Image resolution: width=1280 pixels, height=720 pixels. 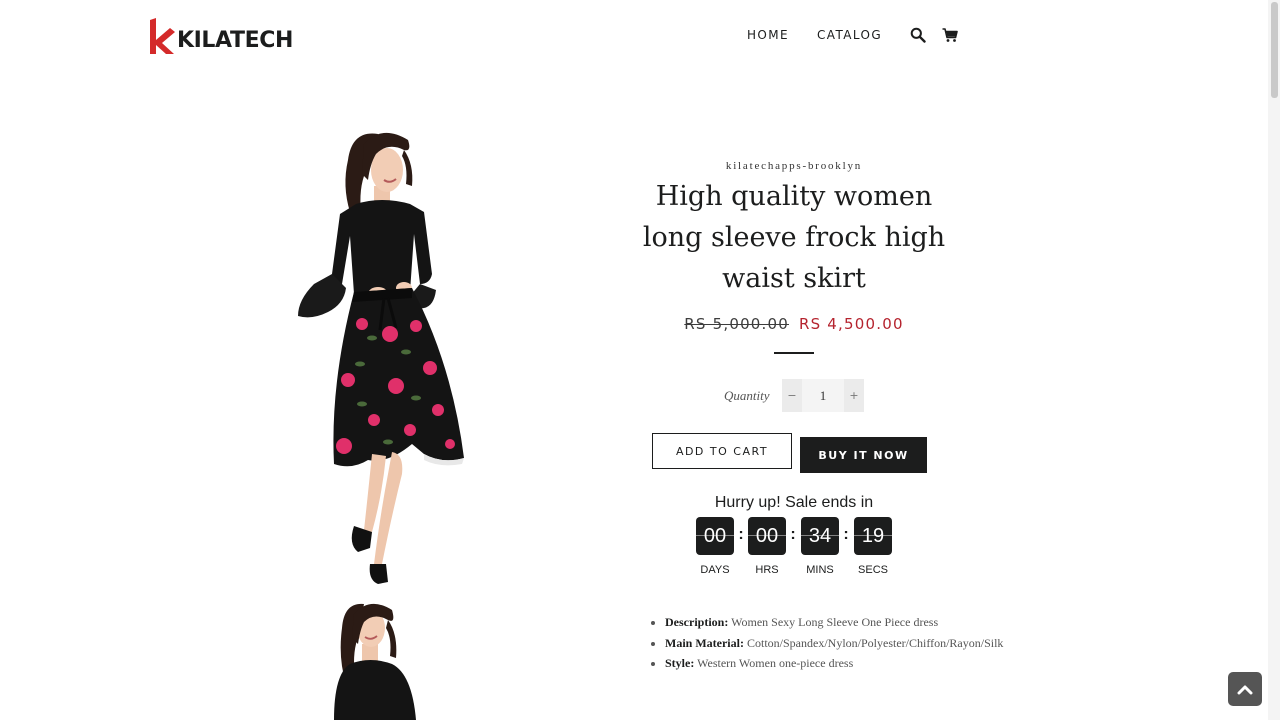 What do you see at coordinates (794, 353) in the screenshot?
I see `price-divider` at bounding box center [794, 353].